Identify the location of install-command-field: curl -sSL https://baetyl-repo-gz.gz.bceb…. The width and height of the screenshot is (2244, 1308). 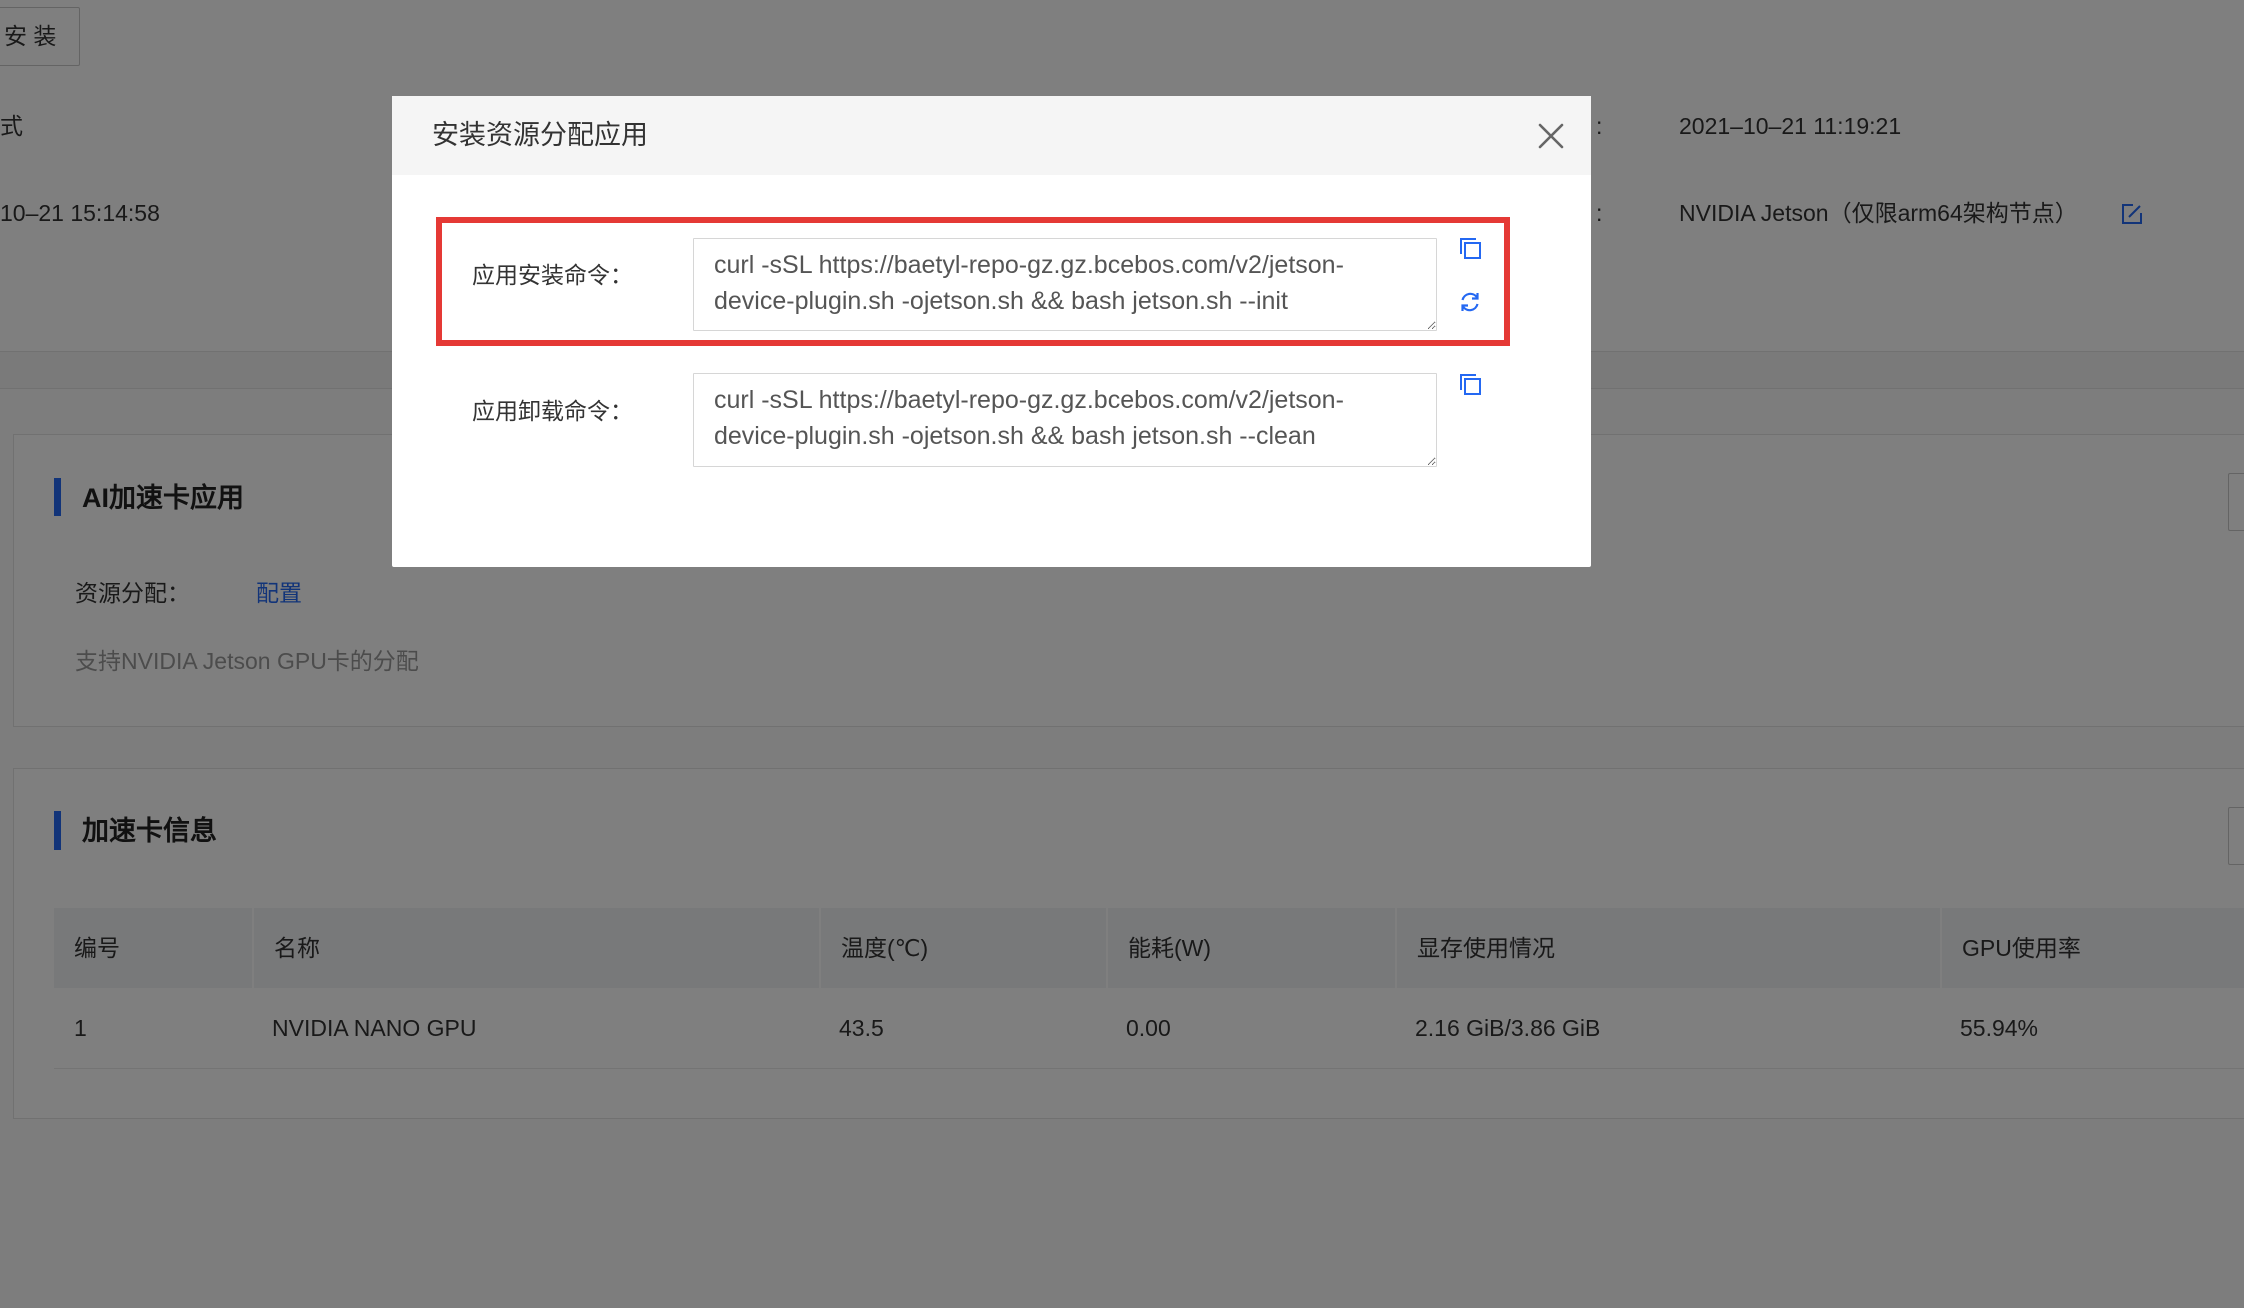
(1065, 284).